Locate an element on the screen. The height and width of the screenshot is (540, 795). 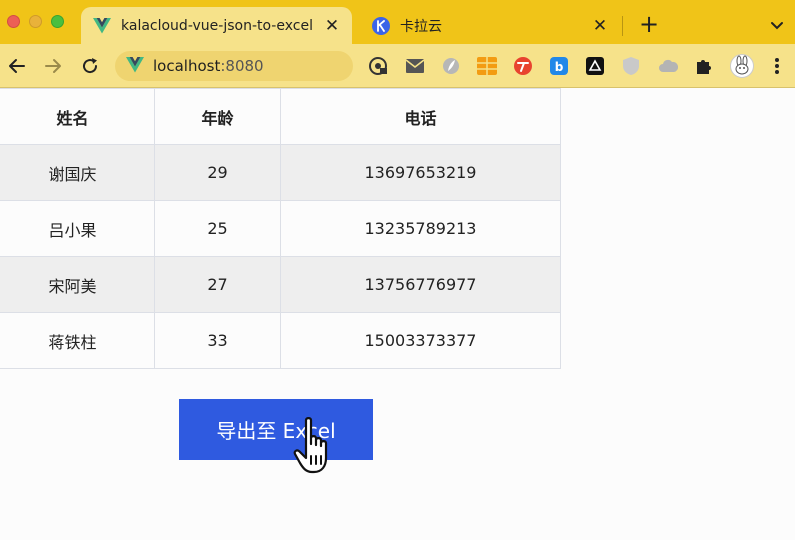
window-close-button is located at coordinates (13, 21).